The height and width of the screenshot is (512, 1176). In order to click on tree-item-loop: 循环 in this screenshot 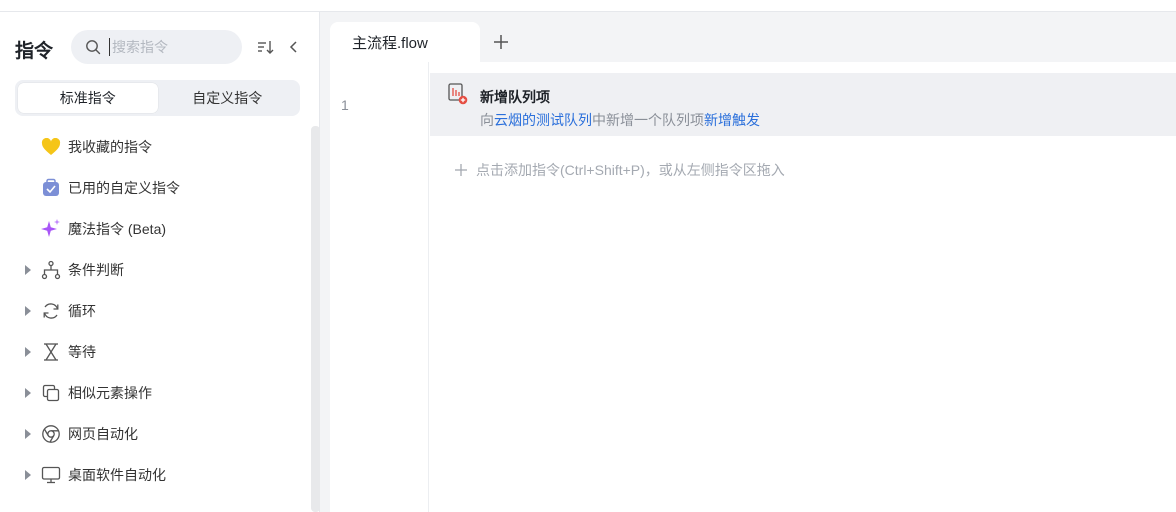, I will do `click(155, 310)`.